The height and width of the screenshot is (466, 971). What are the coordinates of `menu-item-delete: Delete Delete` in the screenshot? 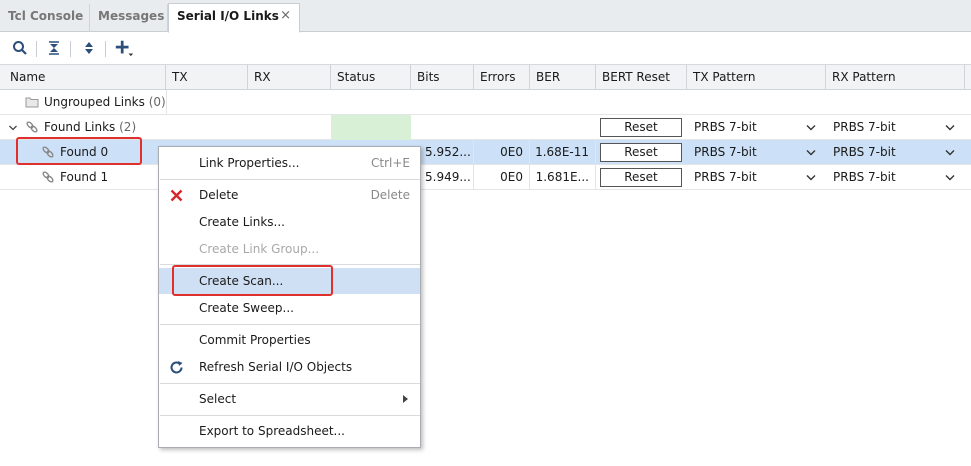 It's located at (289, 195).